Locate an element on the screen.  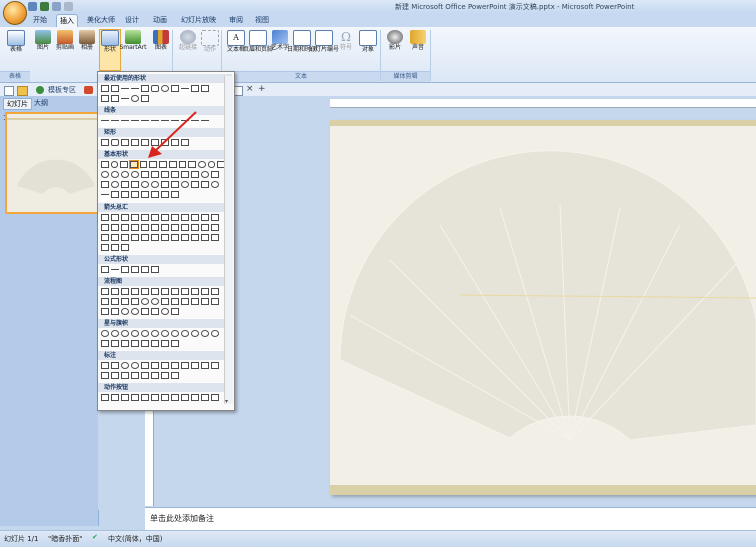
tab-outline: 大纲 is located at coordinates (41, 103).